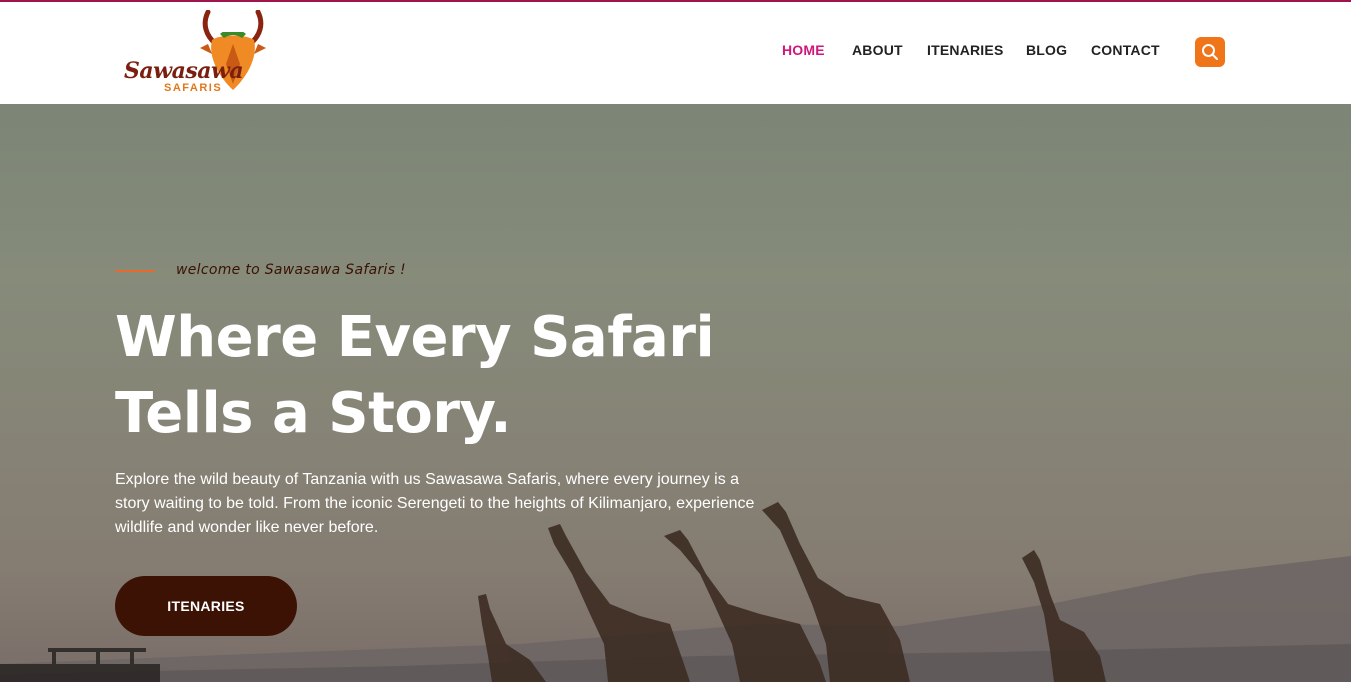 This screenshot has width=1351, height=682. I want to click on search-button, so click(1210, 52).